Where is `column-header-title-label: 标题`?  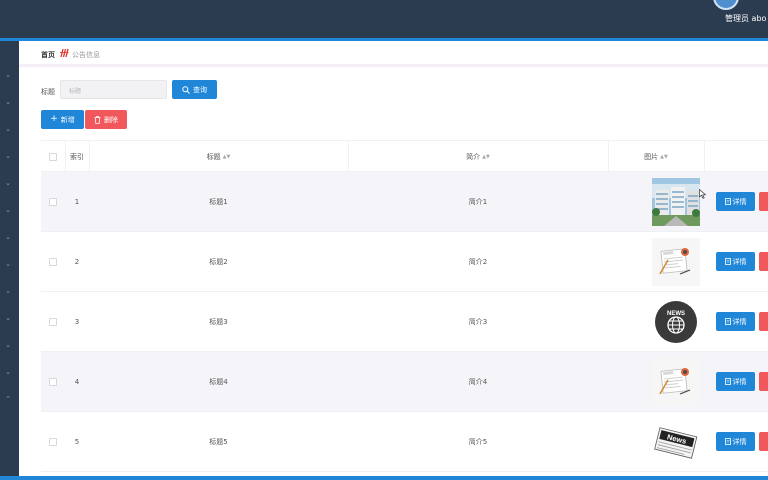
column-header-title-label: 标题 is located at coordinates (213, 157).